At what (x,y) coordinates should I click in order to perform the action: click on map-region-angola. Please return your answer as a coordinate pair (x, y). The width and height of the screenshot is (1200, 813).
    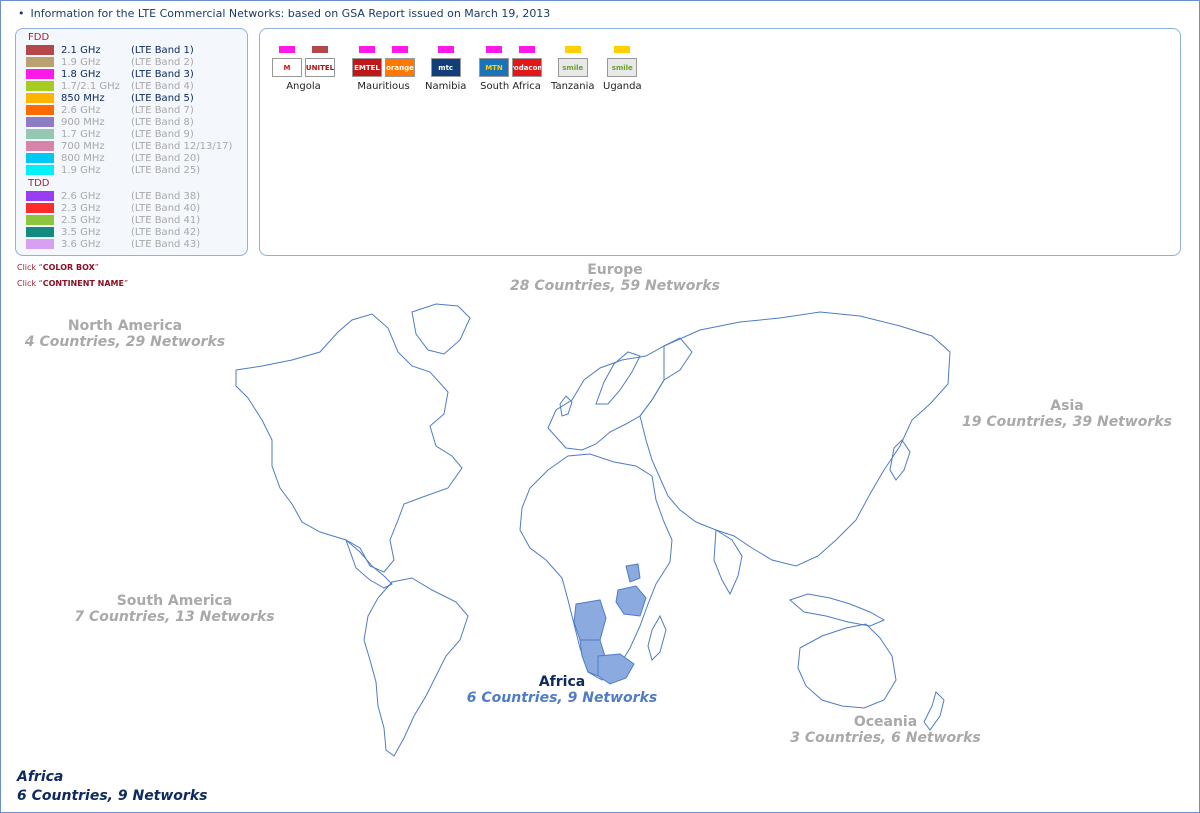
    Looking at the image, I should click on (590, 620).